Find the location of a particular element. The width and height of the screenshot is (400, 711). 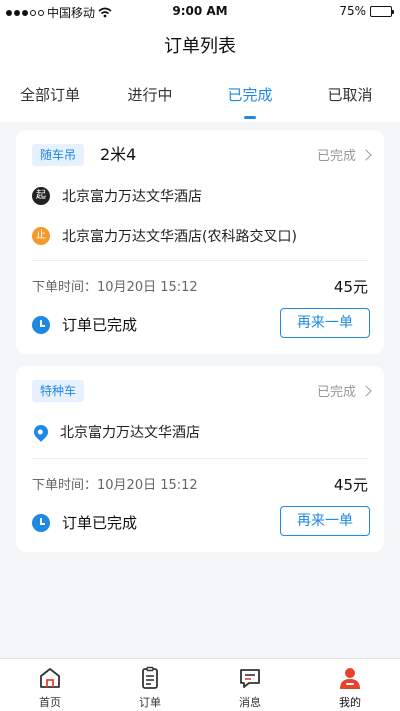

nav-profile: 我的 is located at coordinates (350, 685).